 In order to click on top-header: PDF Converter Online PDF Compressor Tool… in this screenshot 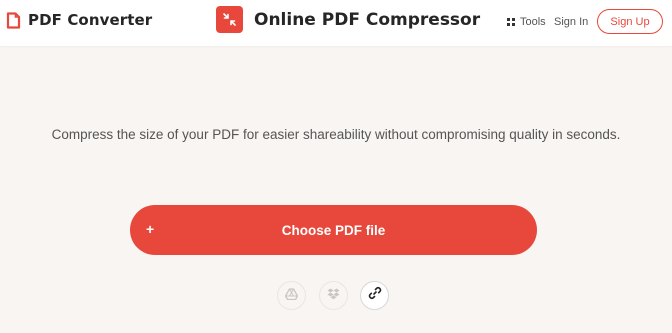, I will do `click(336, 23)`.